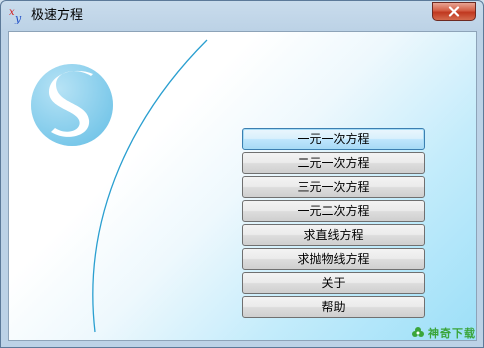 This screenshot has width=484, height=348. What do you see at coordinates (242, 16) in the screenshot?
I see `title-bar: x y 极速方程` at bounding box center [242, 16].